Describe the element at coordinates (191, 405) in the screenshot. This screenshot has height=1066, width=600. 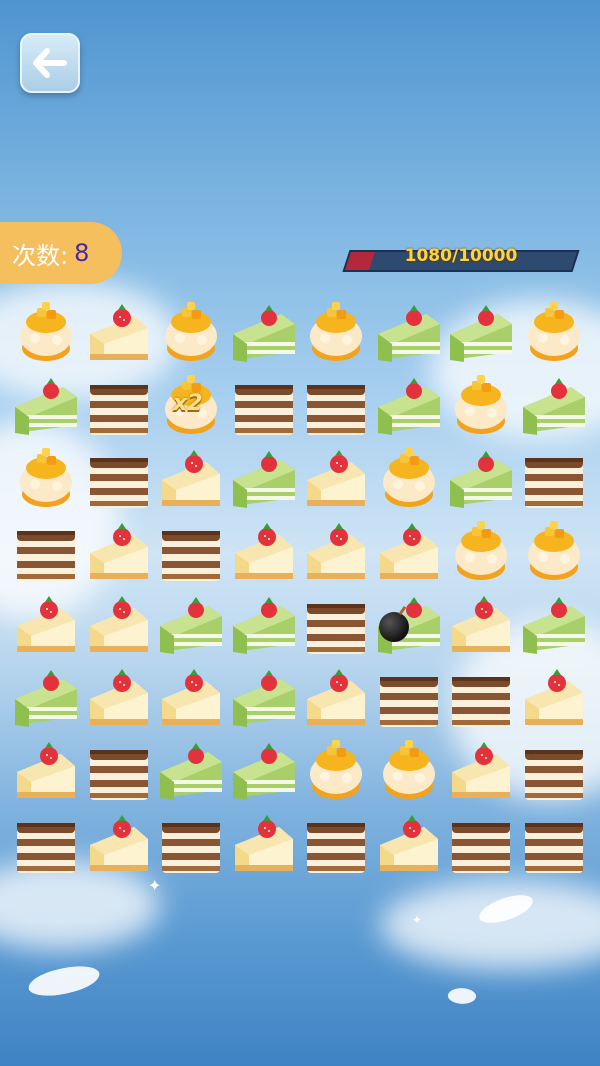
I see `mango-tile: x2` at that location.